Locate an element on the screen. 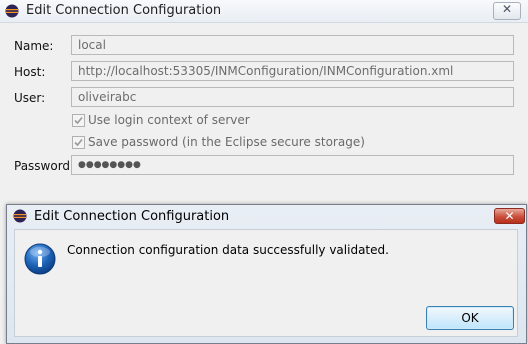 This screenshot has height=344, width=528. login-context-checkbox is located at coordinates (78, 120).